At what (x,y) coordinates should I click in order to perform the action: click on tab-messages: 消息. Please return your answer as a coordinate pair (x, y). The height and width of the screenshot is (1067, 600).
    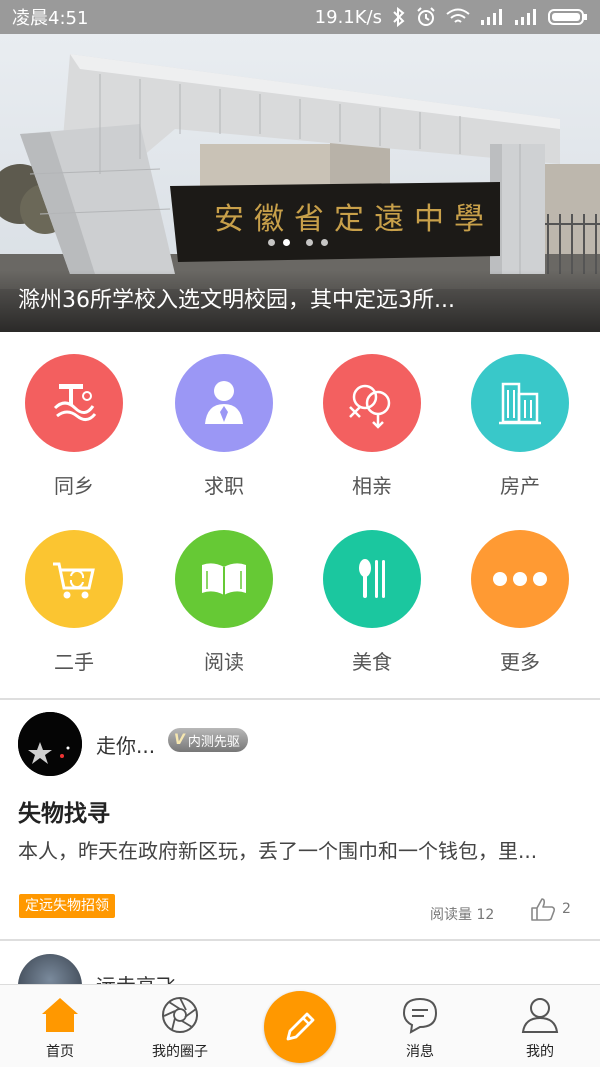
    Looking at the image, I should click on (420, 1026).